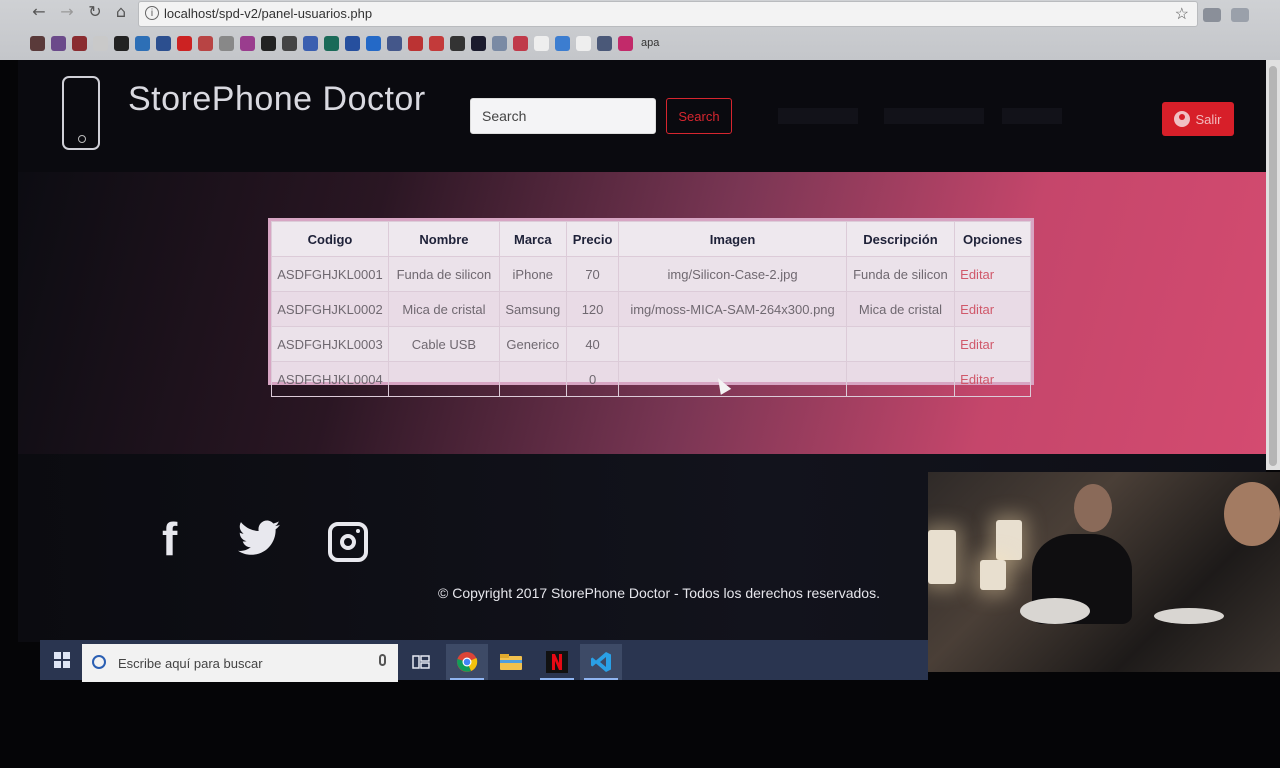  Describe the element at coordinates (348, 542) in the screenshot. I see `instagram-icon` at that location.